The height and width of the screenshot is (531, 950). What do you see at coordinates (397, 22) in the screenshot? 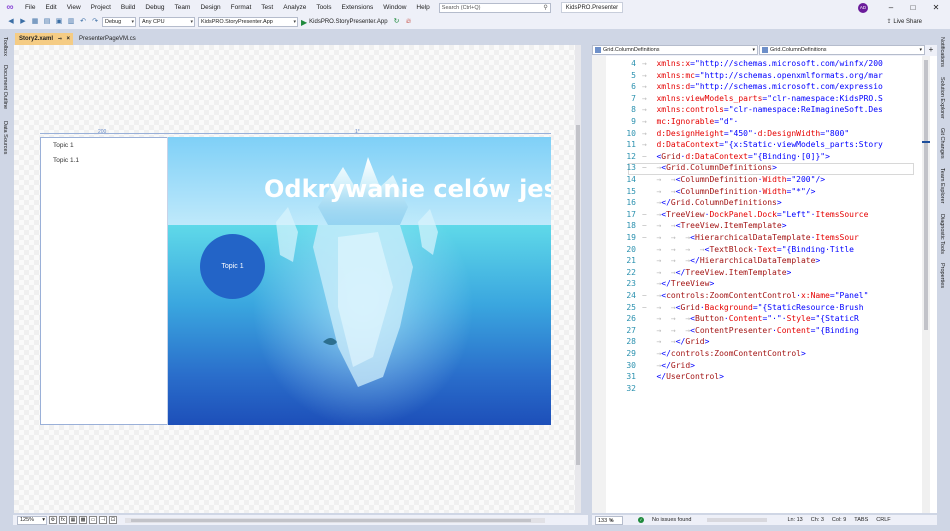
I see `refresh-icon: ↻` at bounding box center [397, 22].